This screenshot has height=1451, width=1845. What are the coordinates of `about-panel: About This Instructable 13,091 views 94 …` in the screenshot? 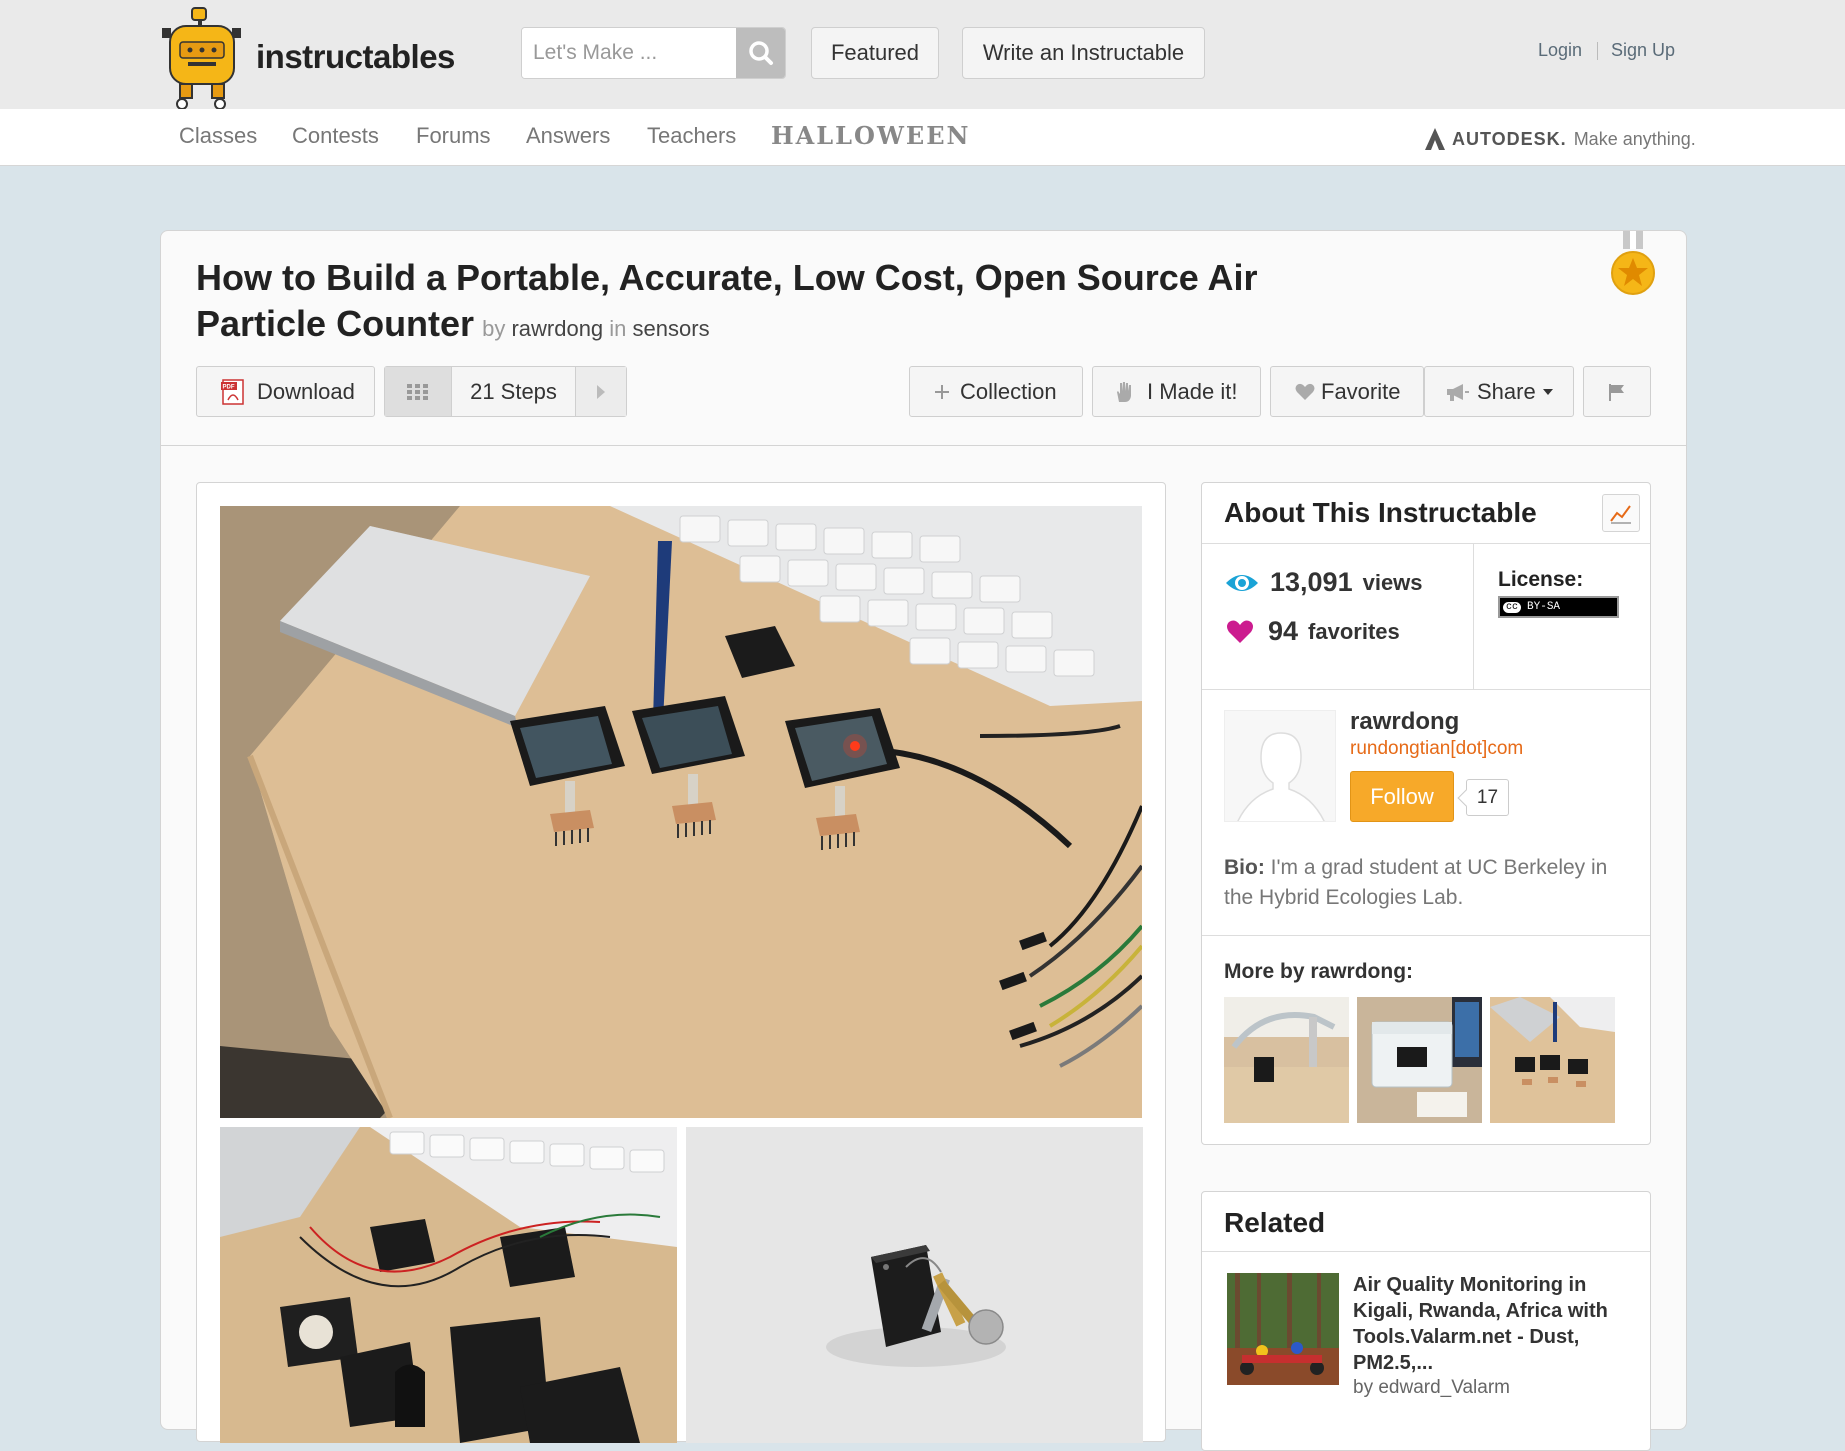 It's located at (1426, 813).